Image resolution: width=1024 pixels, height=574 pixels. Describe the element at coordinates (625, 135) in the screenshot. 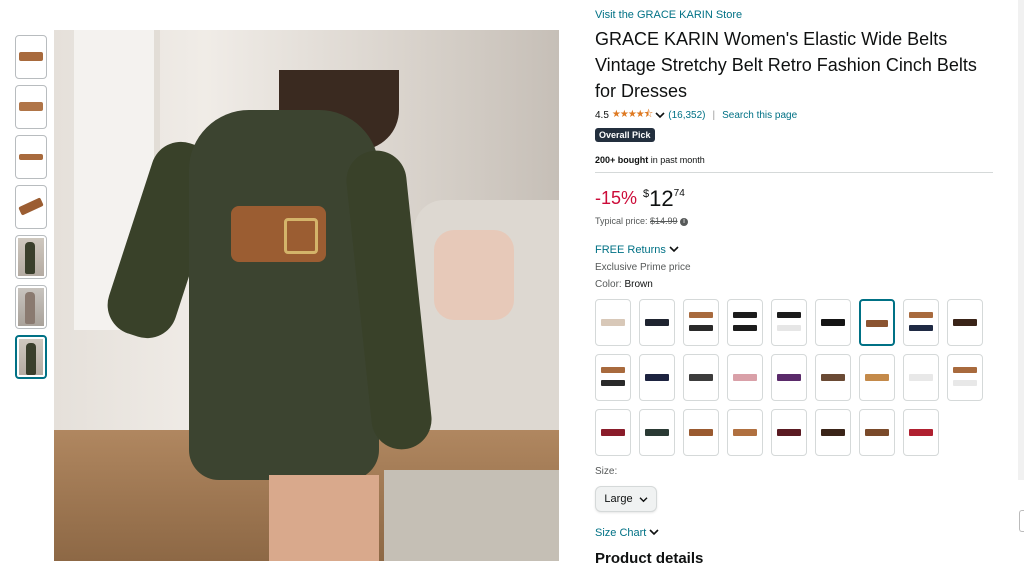

I see `overall-pick-badge: Overall Pick` at that location.